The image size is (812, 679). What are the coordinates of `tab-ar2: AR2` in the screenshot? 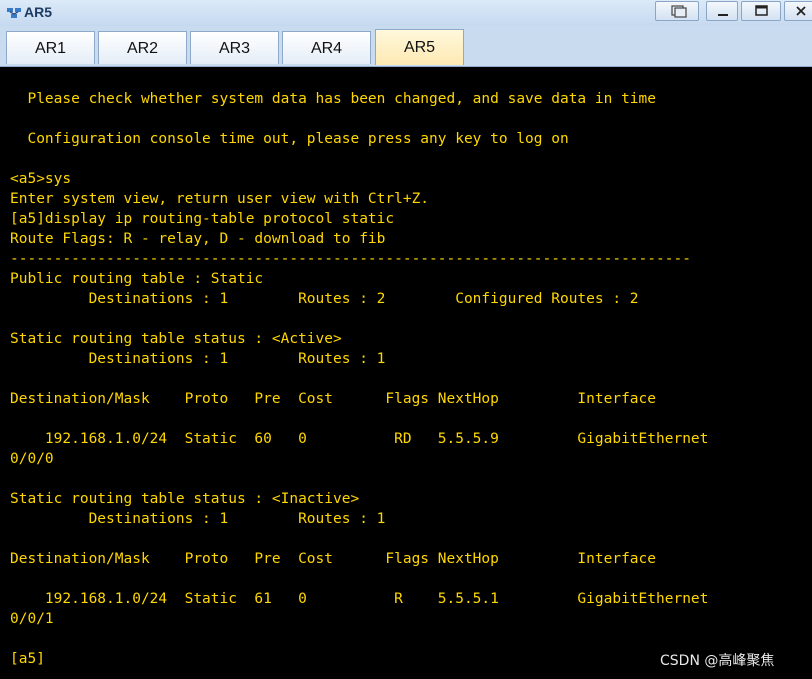 It's located at (142, 47).